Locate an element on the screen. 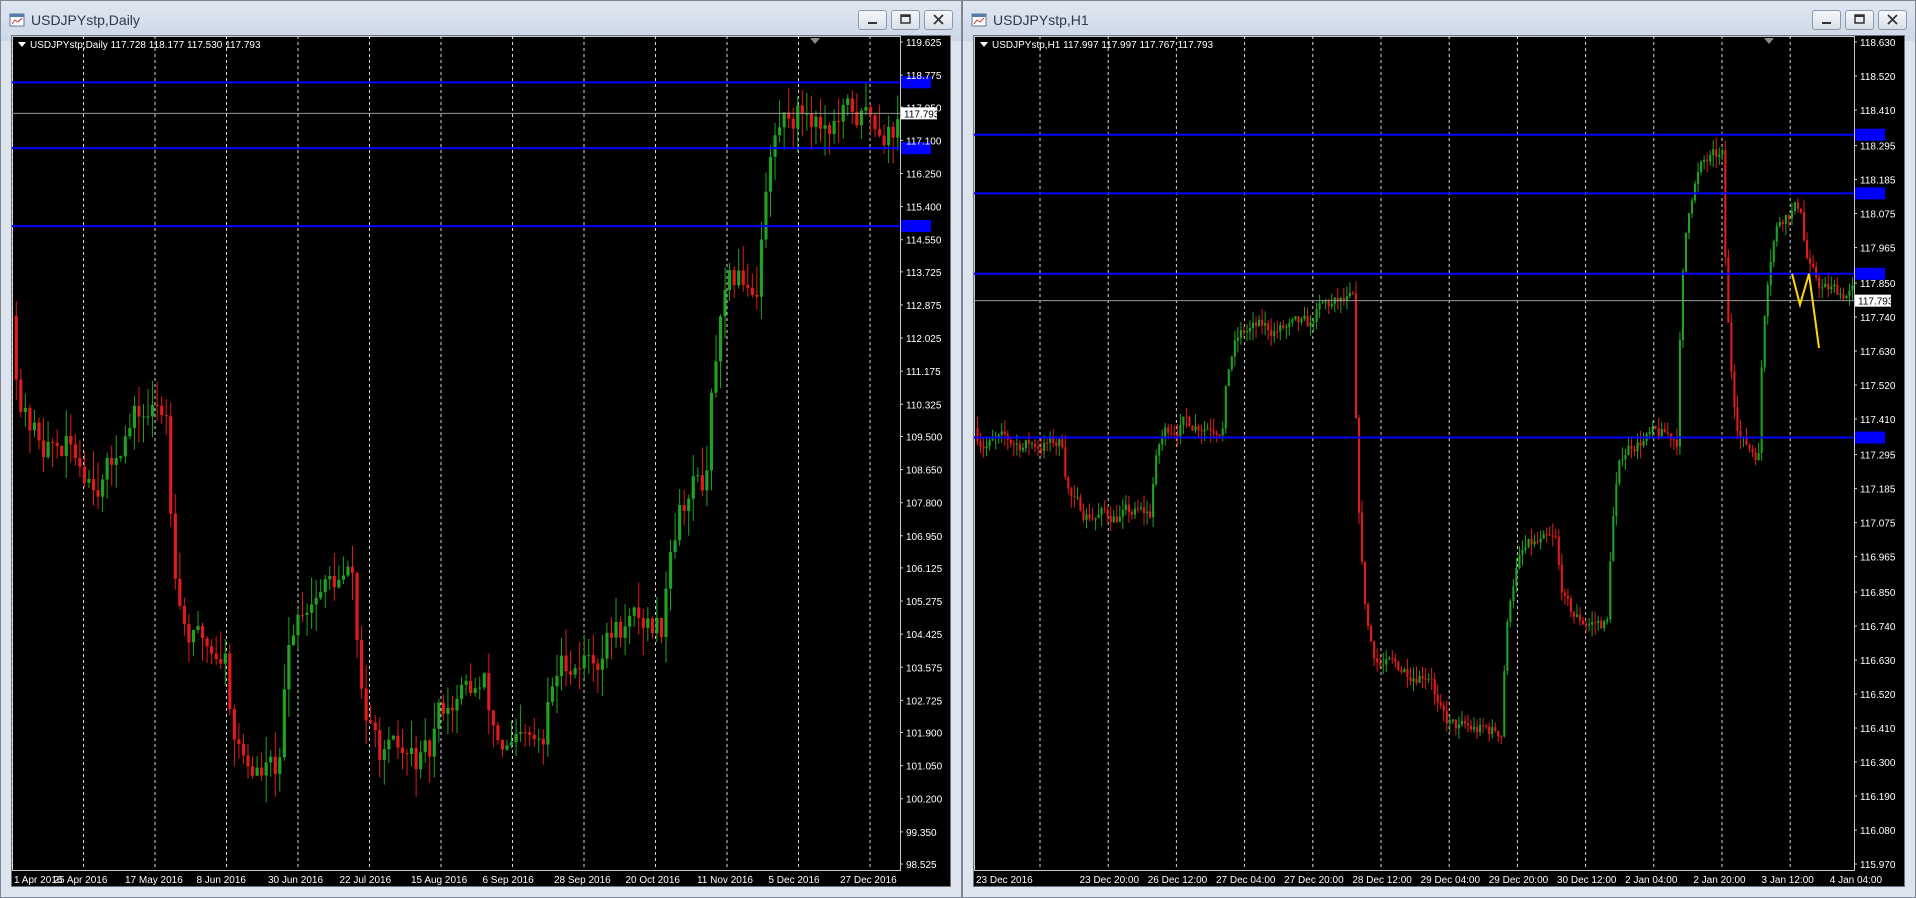  y-axis-label: 117.185 is located at coordinates (1878, 490).